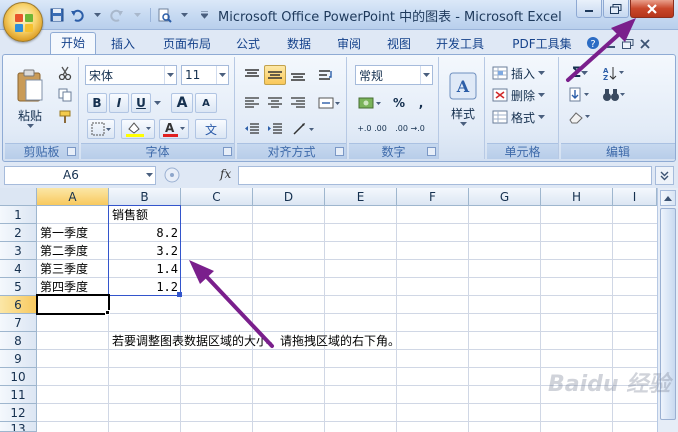 The image size is (678, 432). I want to click on delete-cells-button: 删除, so click(523, 95).